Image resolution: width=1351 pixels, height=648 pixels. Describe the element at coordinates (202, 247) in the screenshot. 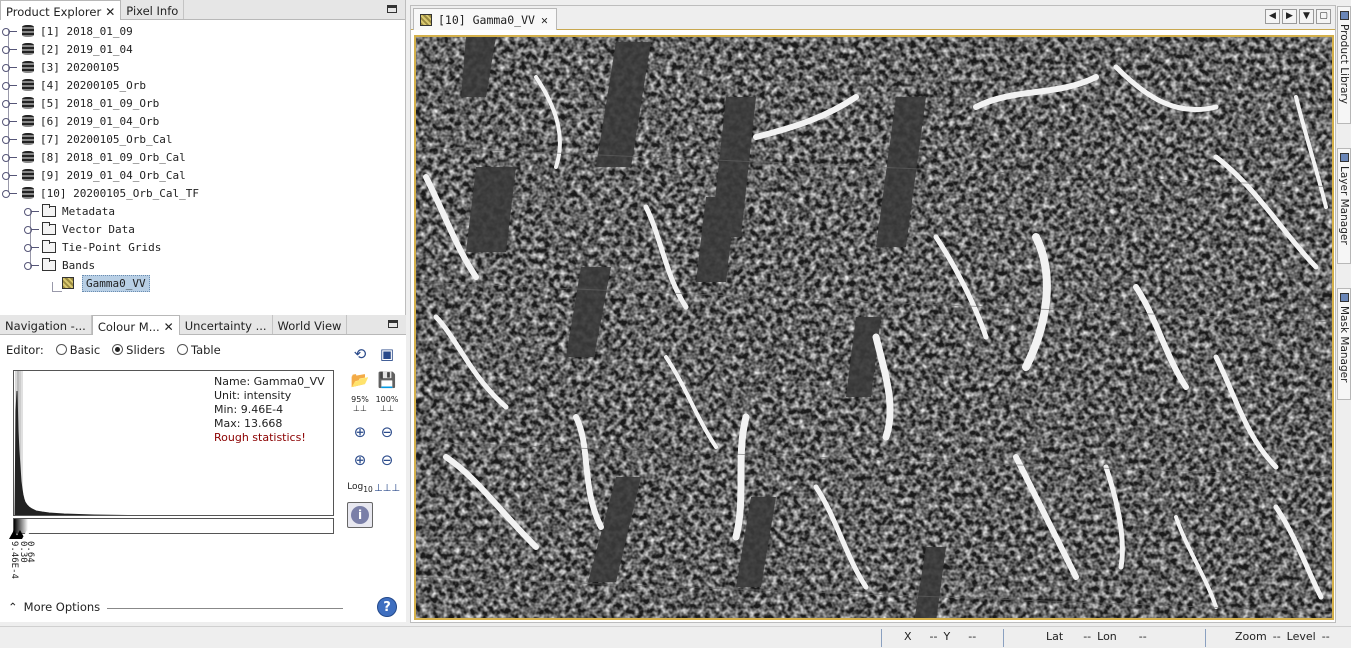

I see `tree-item-tie-point-grids: Tie-Point Grids` at that location.